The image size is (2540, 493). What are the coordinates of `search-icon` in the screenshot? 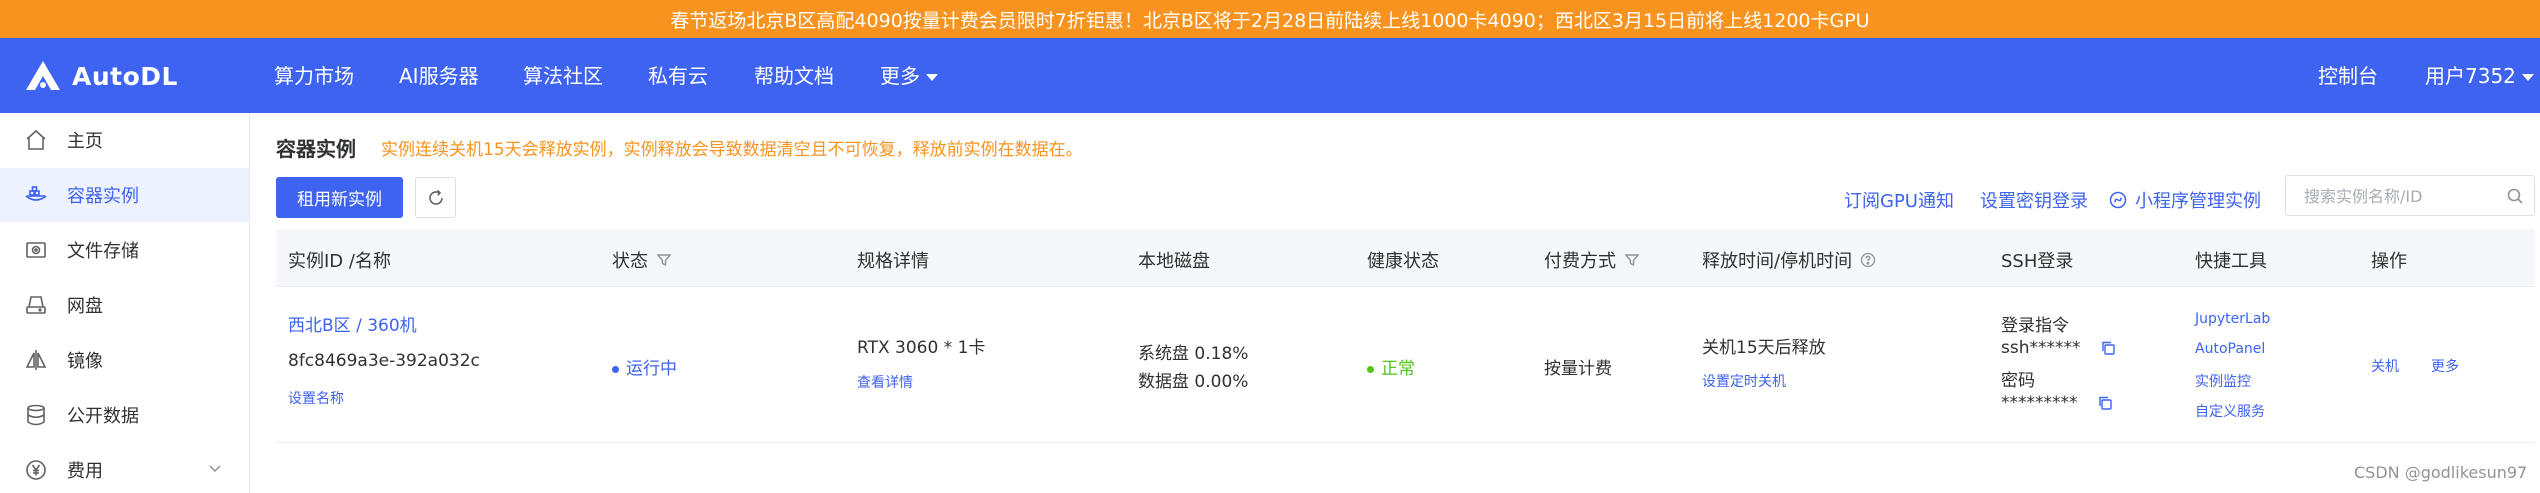 It's located at (2515, 196).